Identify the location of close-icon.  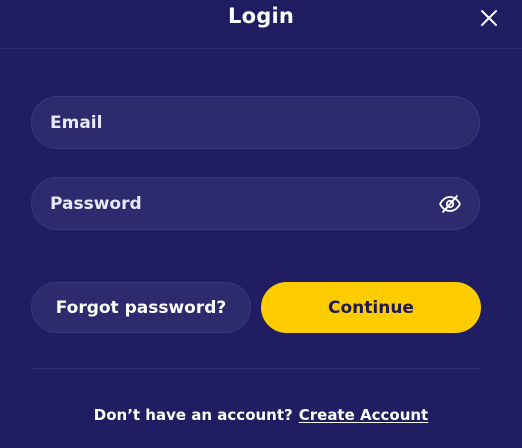
(489, 18).